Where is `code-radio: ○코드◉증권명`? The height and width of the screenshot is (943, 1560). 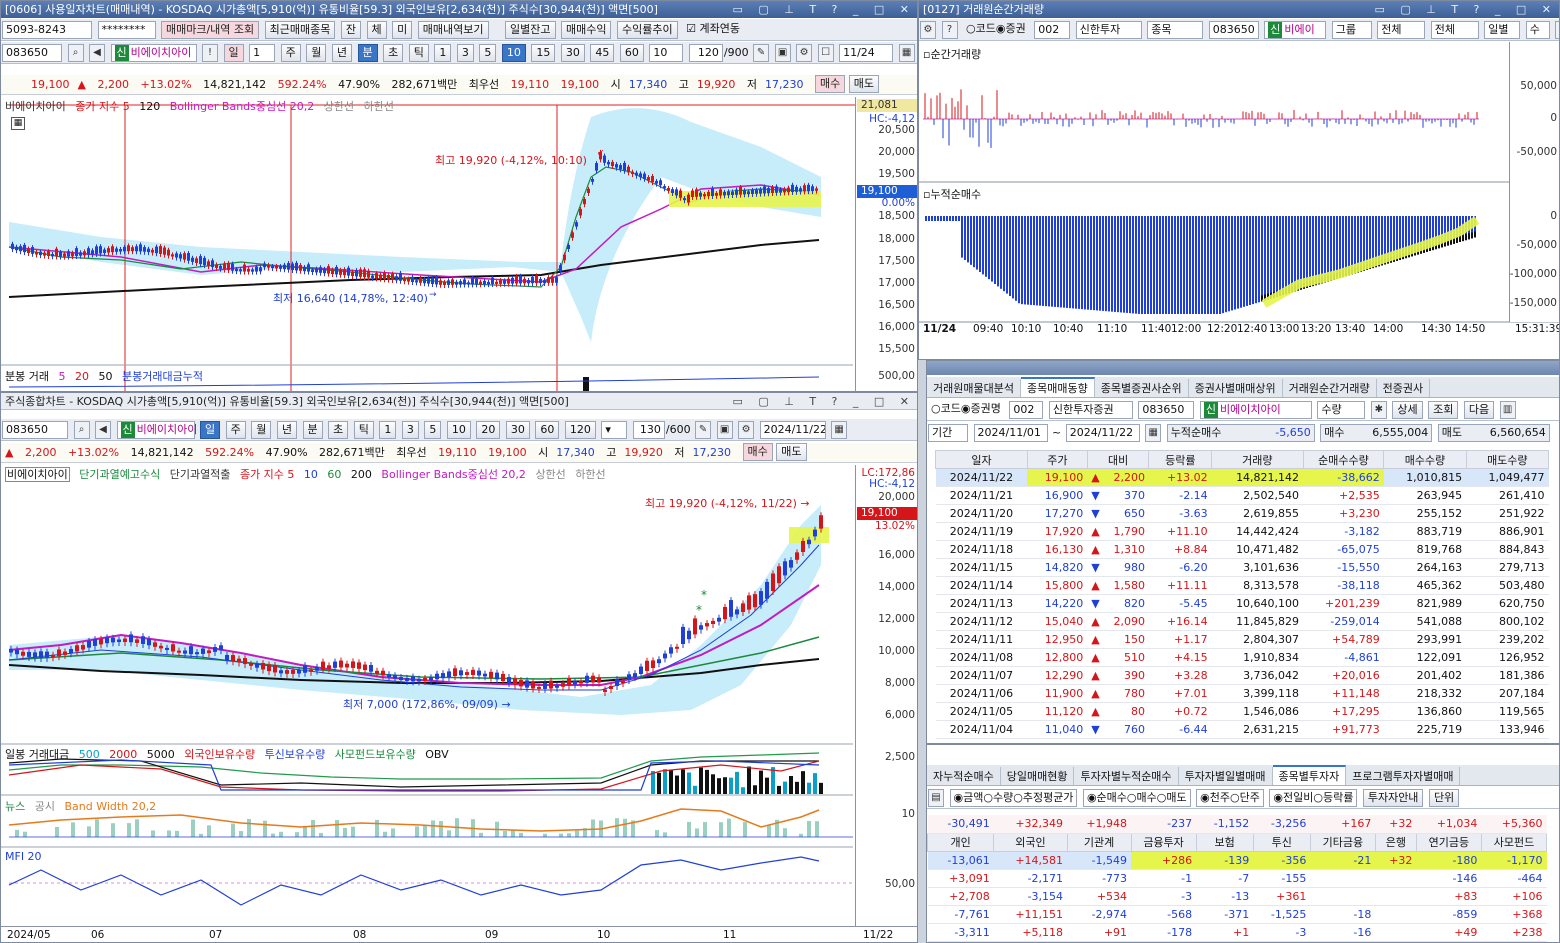
code-radio: ○코드◉증권명 is located at coordinates (966, 410).